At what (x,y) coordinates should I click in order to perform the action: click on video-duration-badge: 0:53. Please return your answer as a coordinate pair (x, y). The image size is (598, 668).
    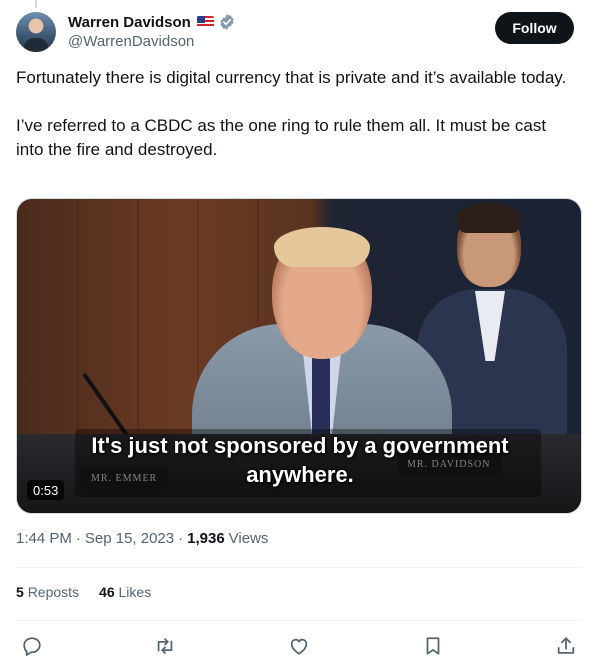
    Looking at the image, I should click on (46, 490).